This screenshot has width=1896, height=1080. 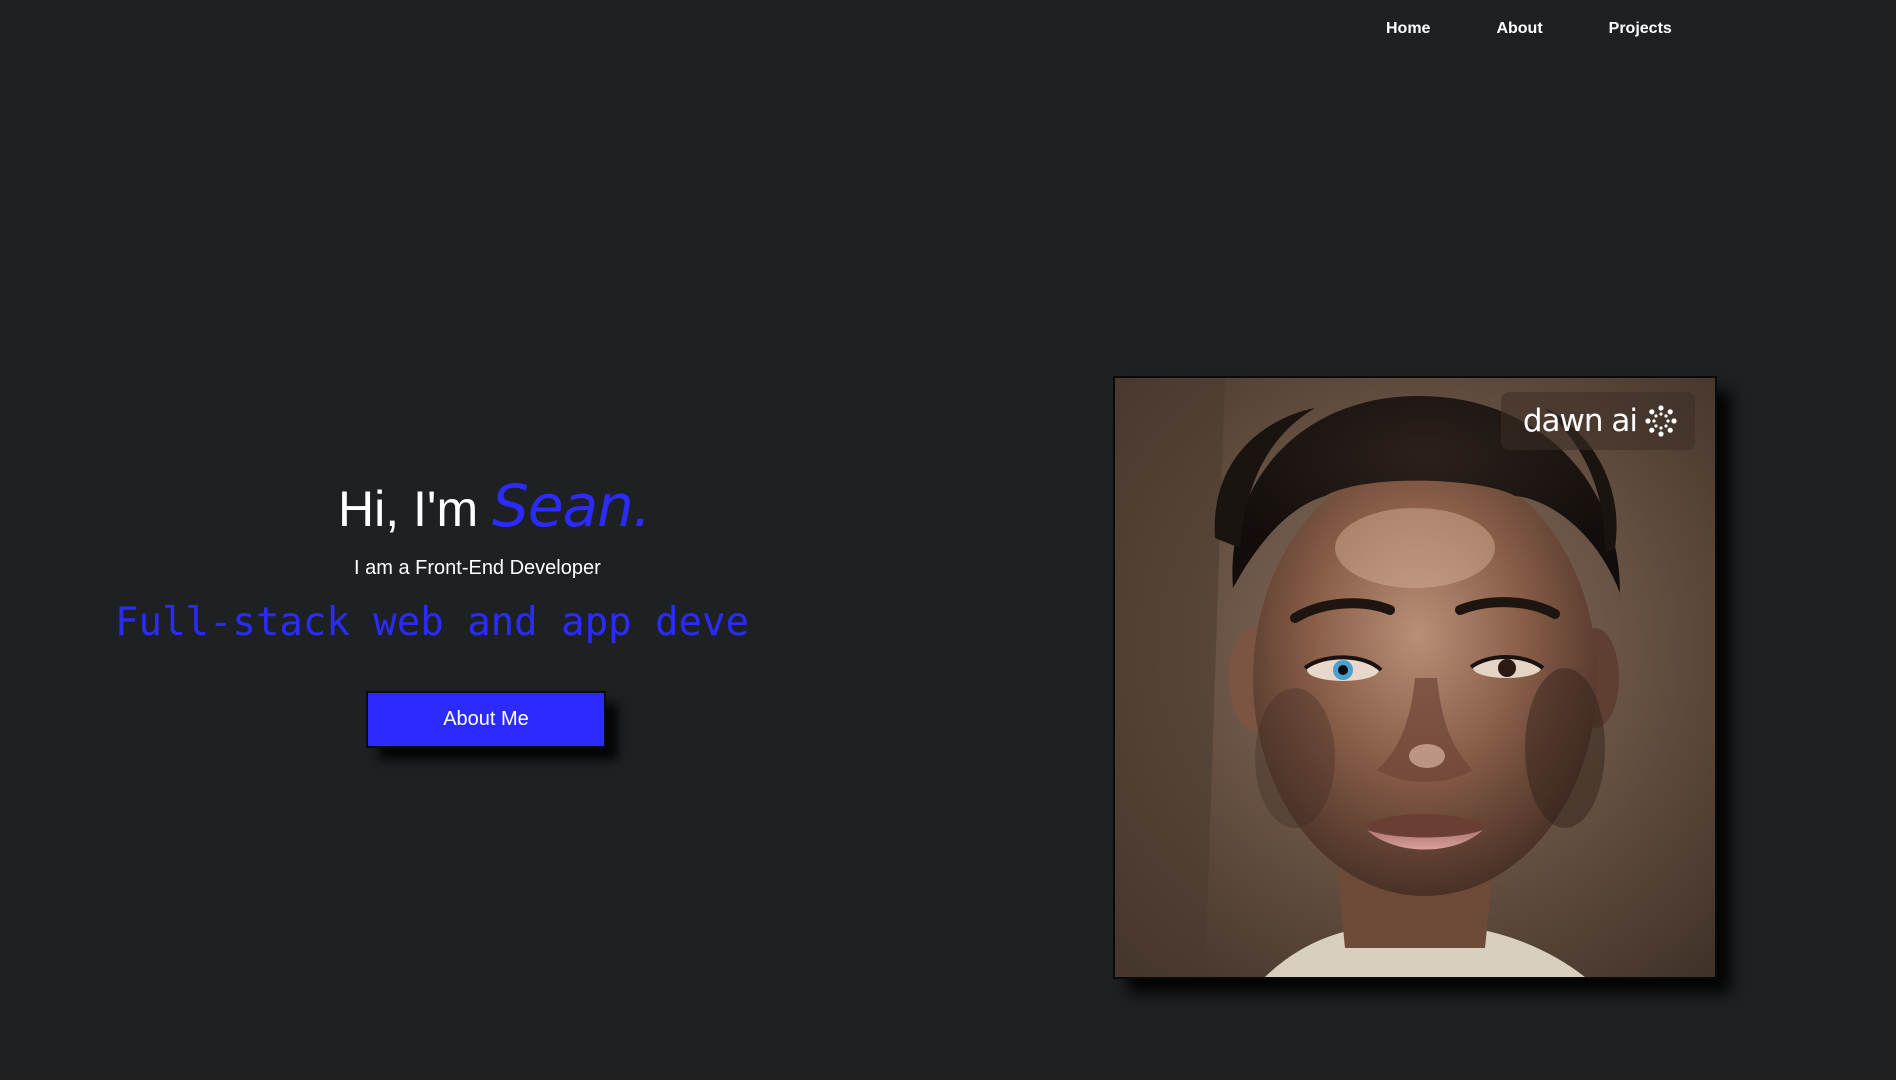 I want to click on typing-text: Full-stack web and app deve, so click(x=432, y=622).